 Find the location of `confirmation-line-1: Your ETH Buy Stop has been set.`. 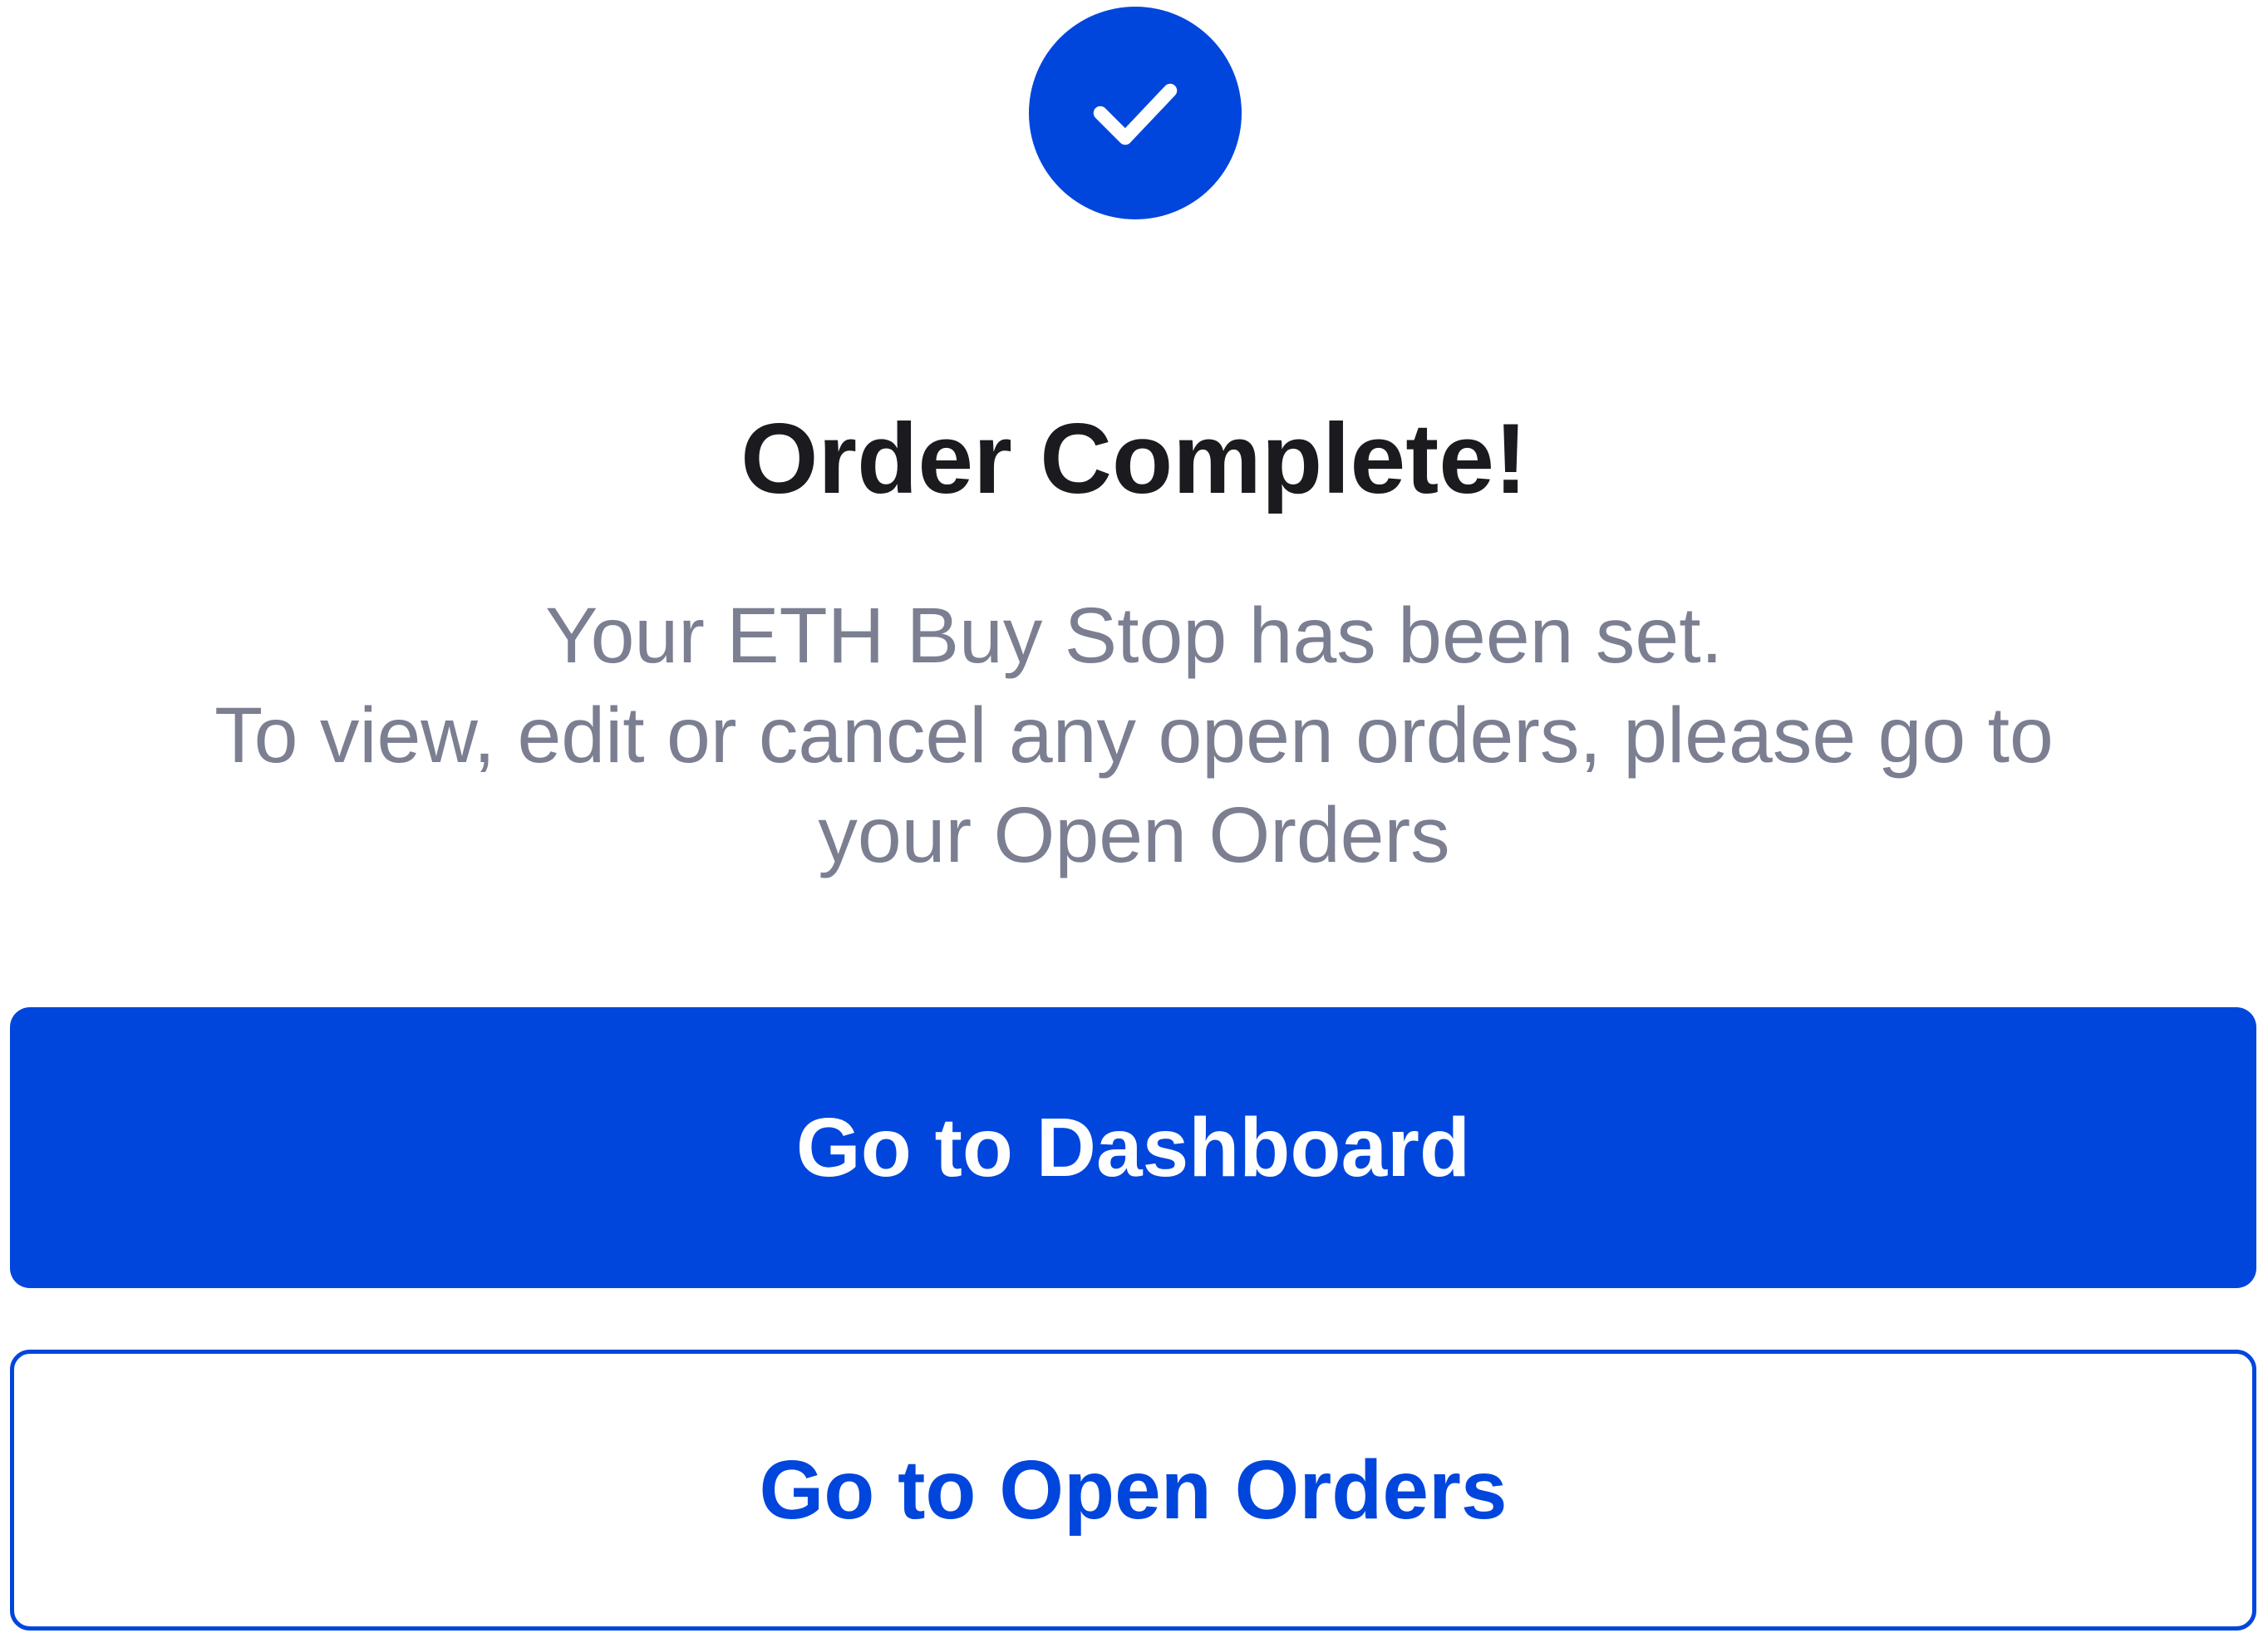

confirmation-line-1: Your ETH Buy Stop has been set. is located at coordinates (1134, 636).